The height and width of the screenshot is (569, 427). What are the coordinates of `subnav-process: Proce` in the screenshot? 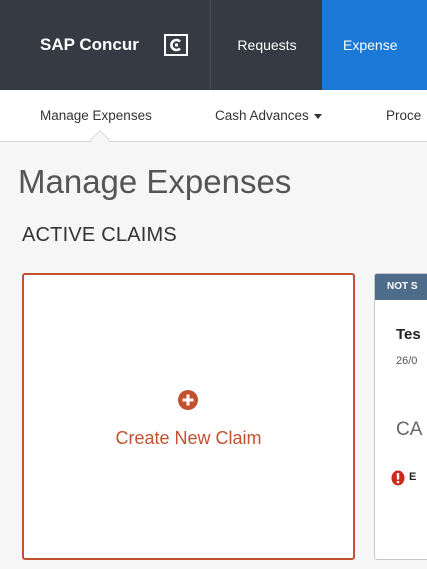 It's located at (403, 115).